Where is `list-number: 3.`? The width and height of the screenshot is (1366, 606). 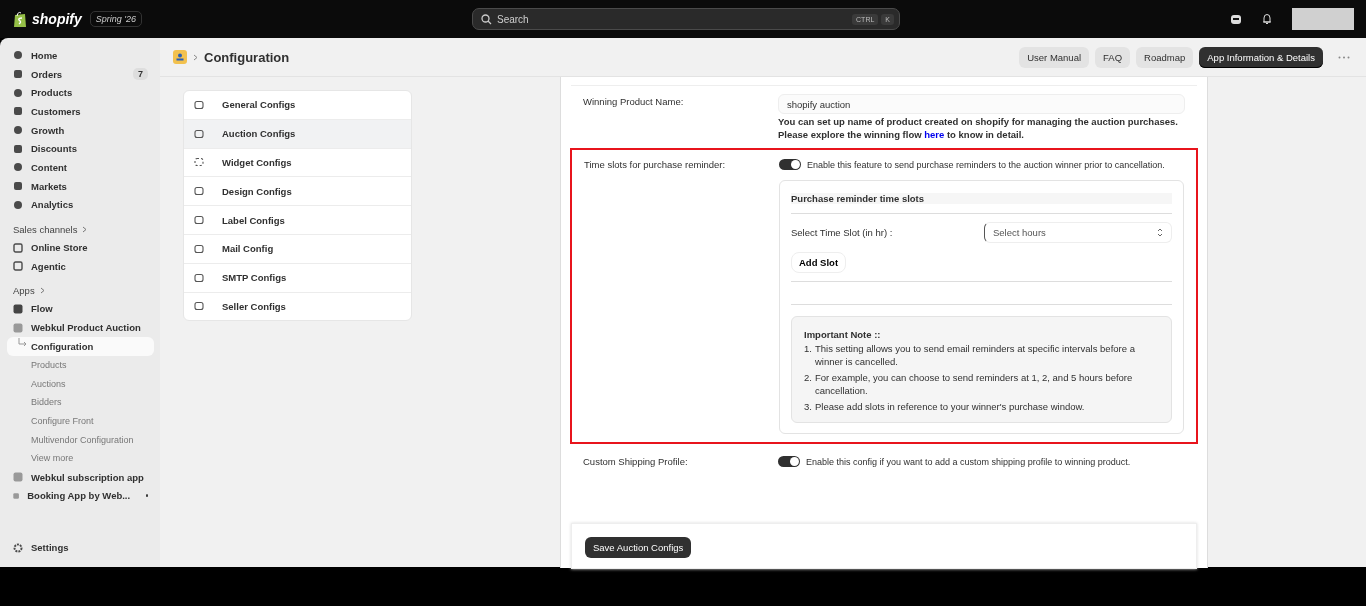
list-number: 3. is located at coordinates (808, 406).